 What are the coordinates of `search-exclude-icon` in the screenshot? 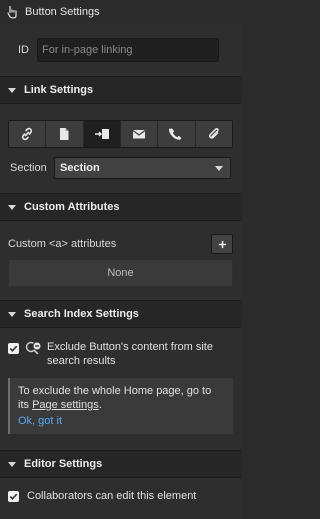 It's located at (33, 349).